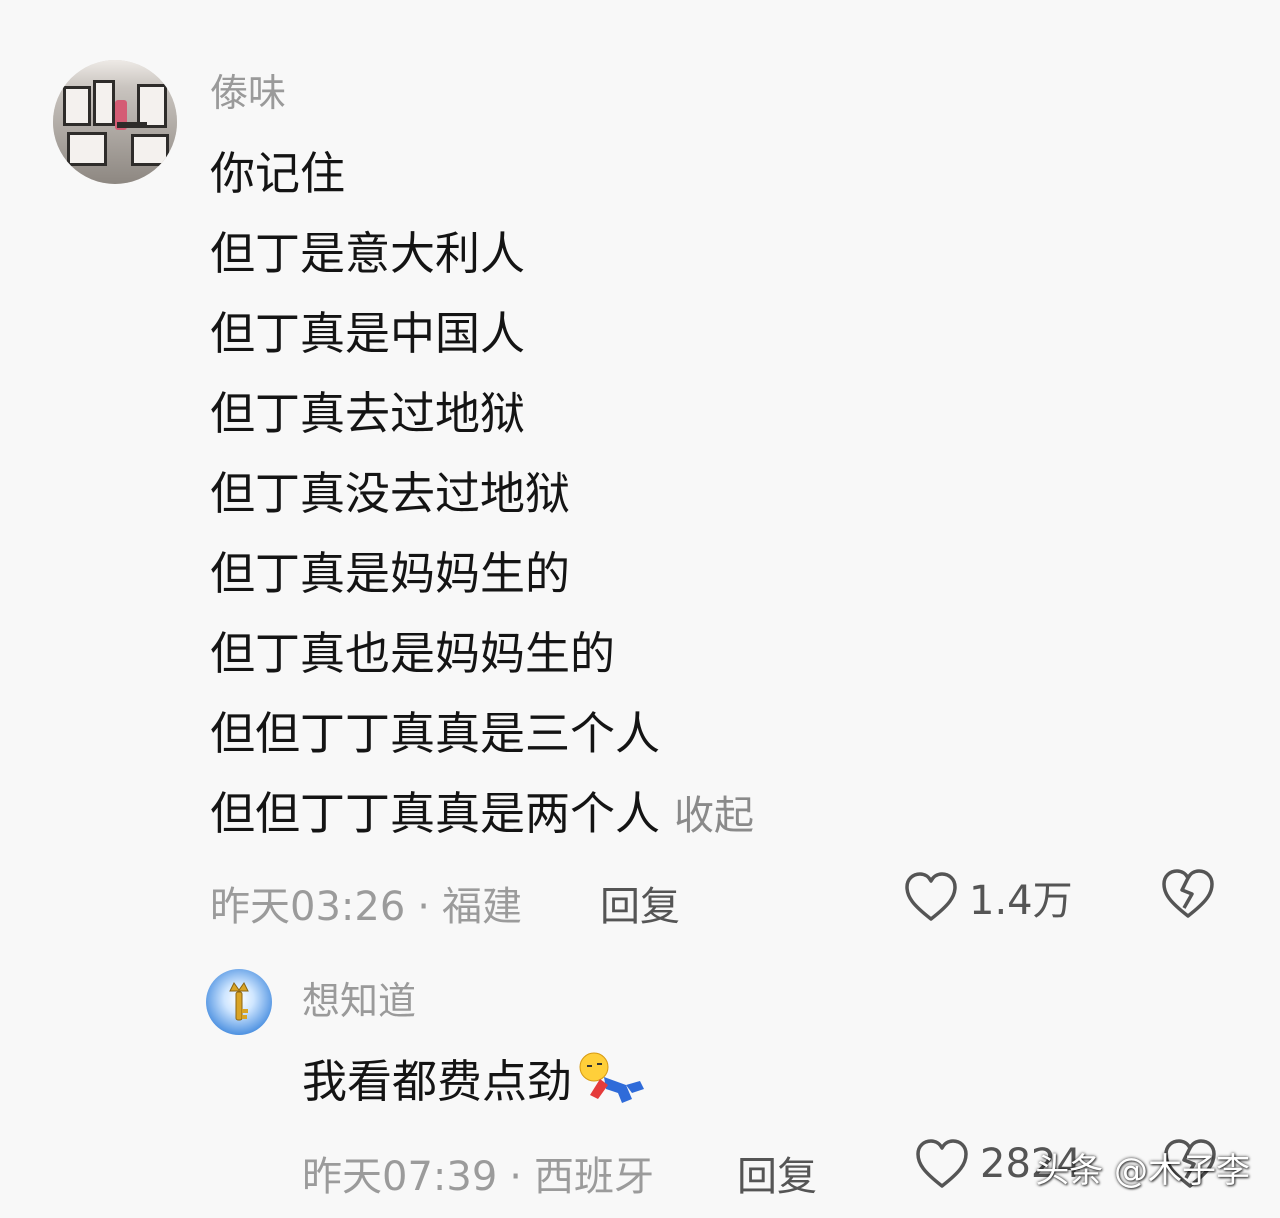 The height and width of the screenshot is (1218, 1280). Describe the element at coordinates (435, 813) in the screenshot. I see `comment-line: 但但丁丁真真是两个人` at that location.